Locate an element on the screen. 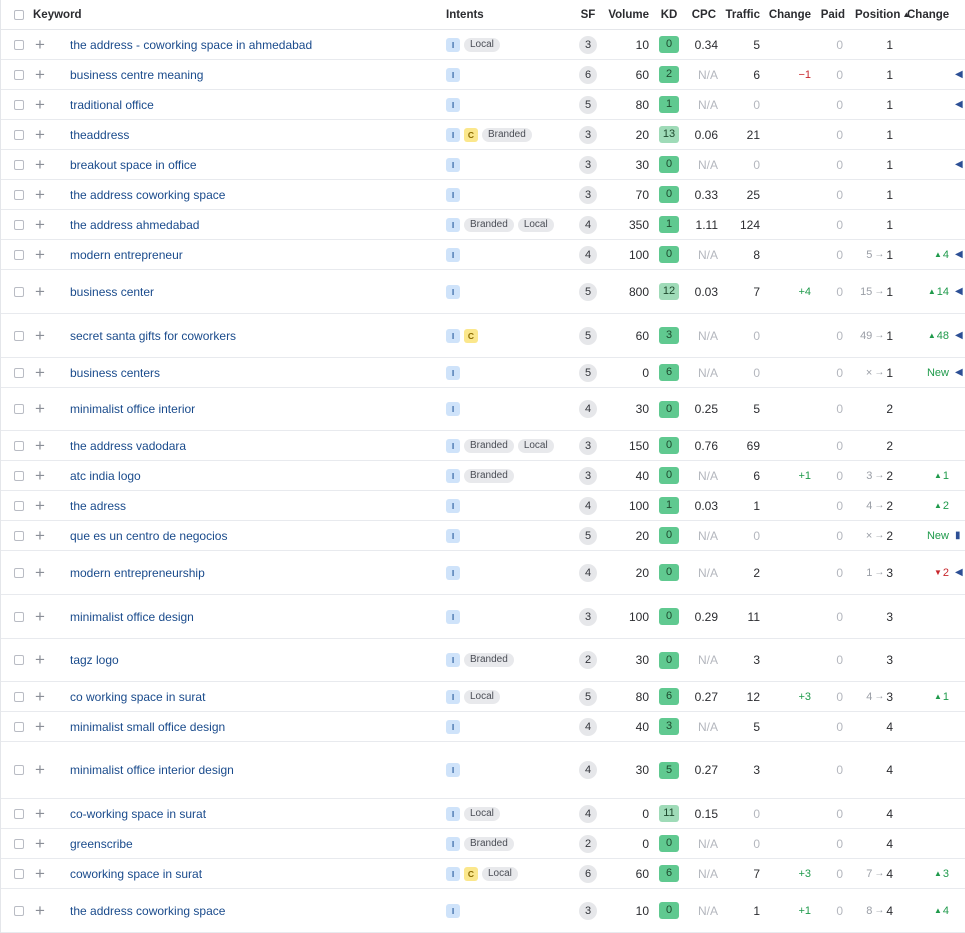 This screenshot has height=933, width=965. keyword-link: que es un centro de negocios is located at coordinates (148, 536).